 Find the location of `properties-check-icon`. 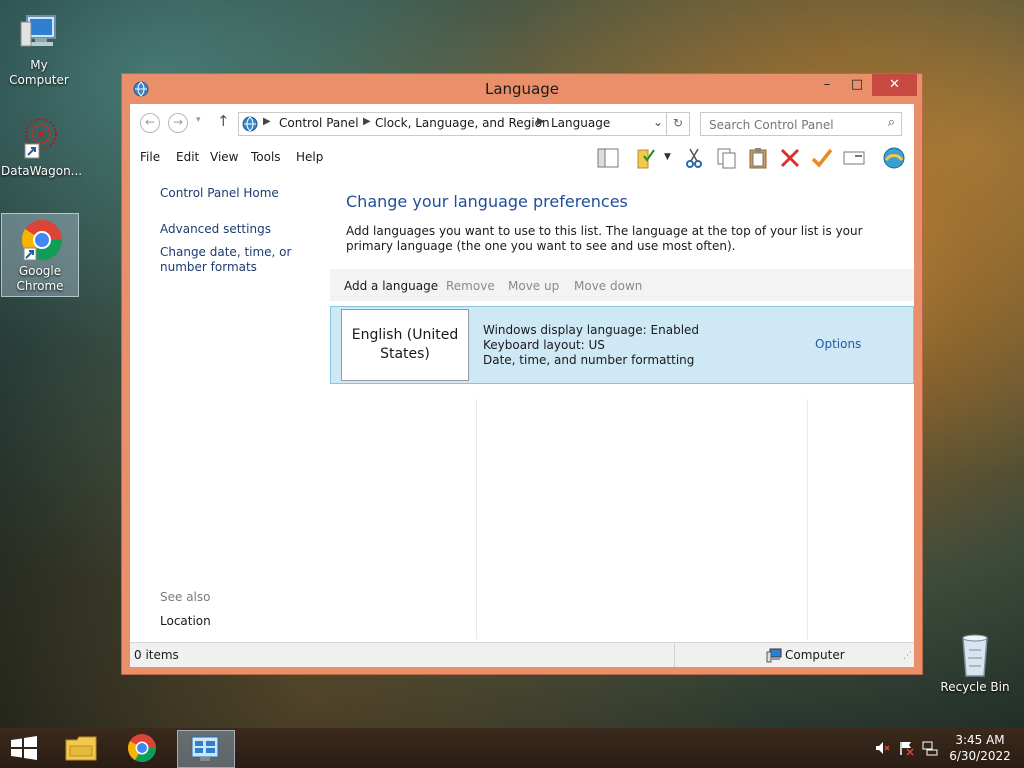

properties-check-icon is located at coordinates (822, 158).